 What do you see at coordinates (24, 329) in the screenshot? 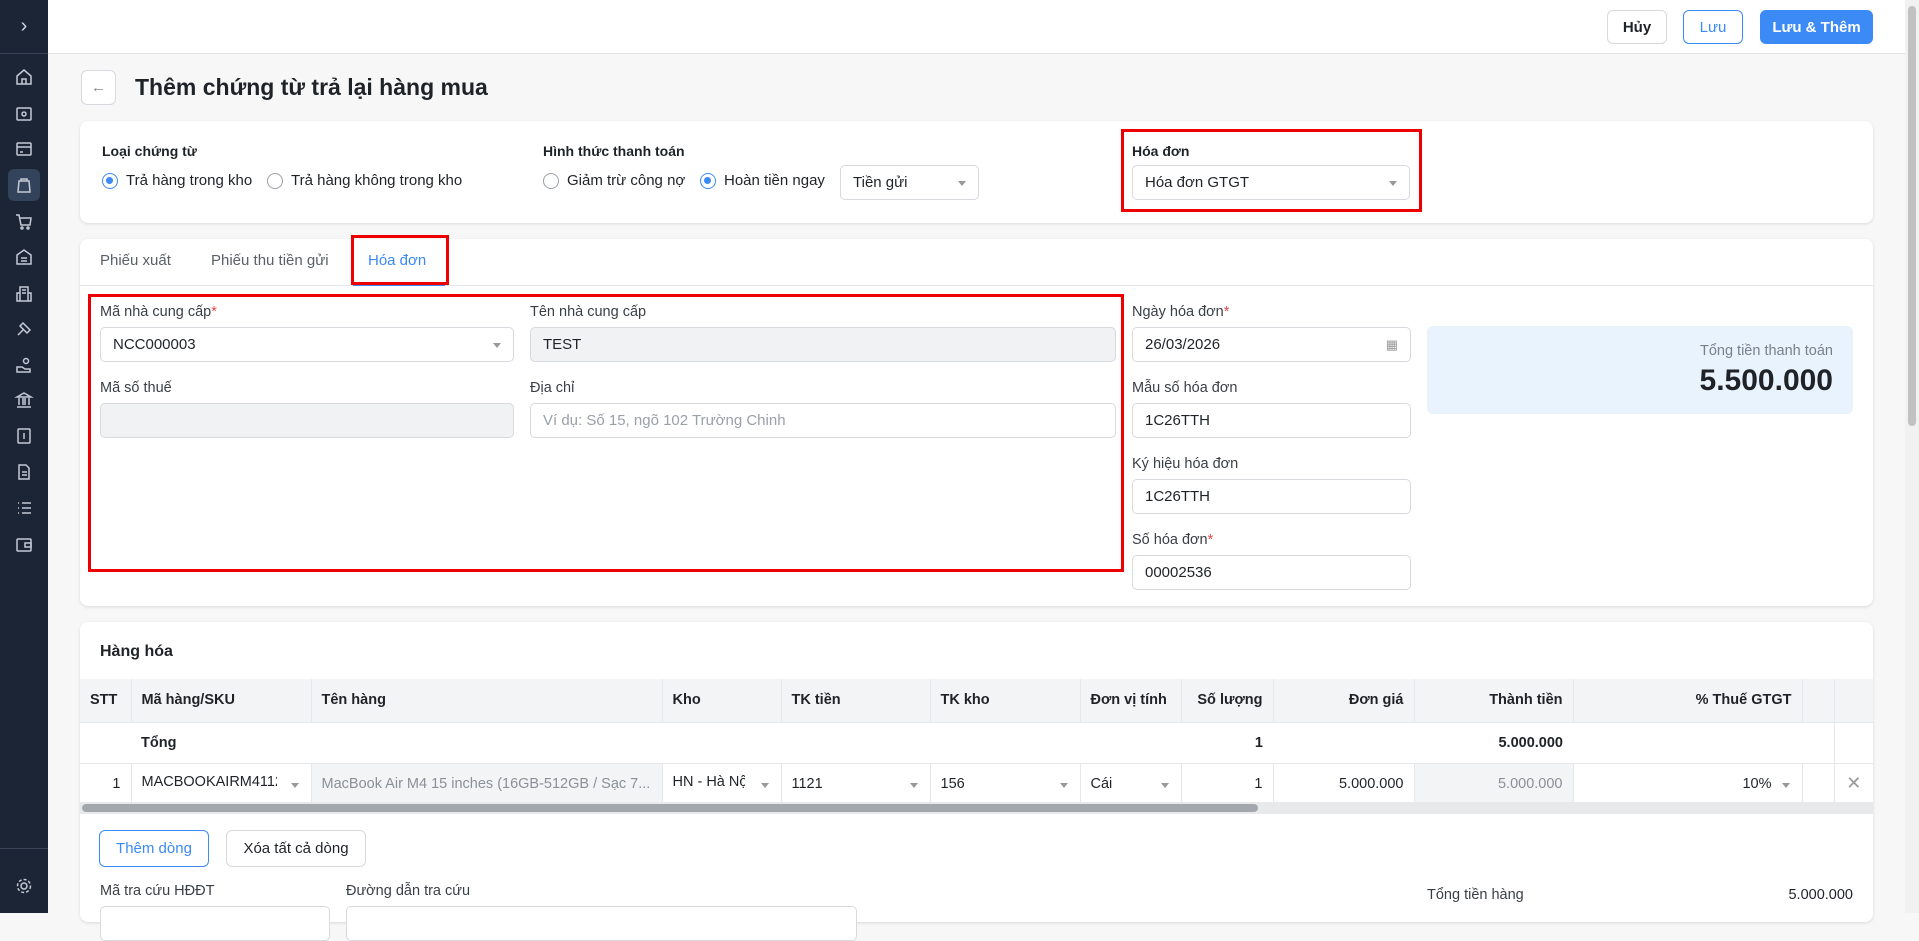
I see `tools-icon` at bounding box center [24, 329].